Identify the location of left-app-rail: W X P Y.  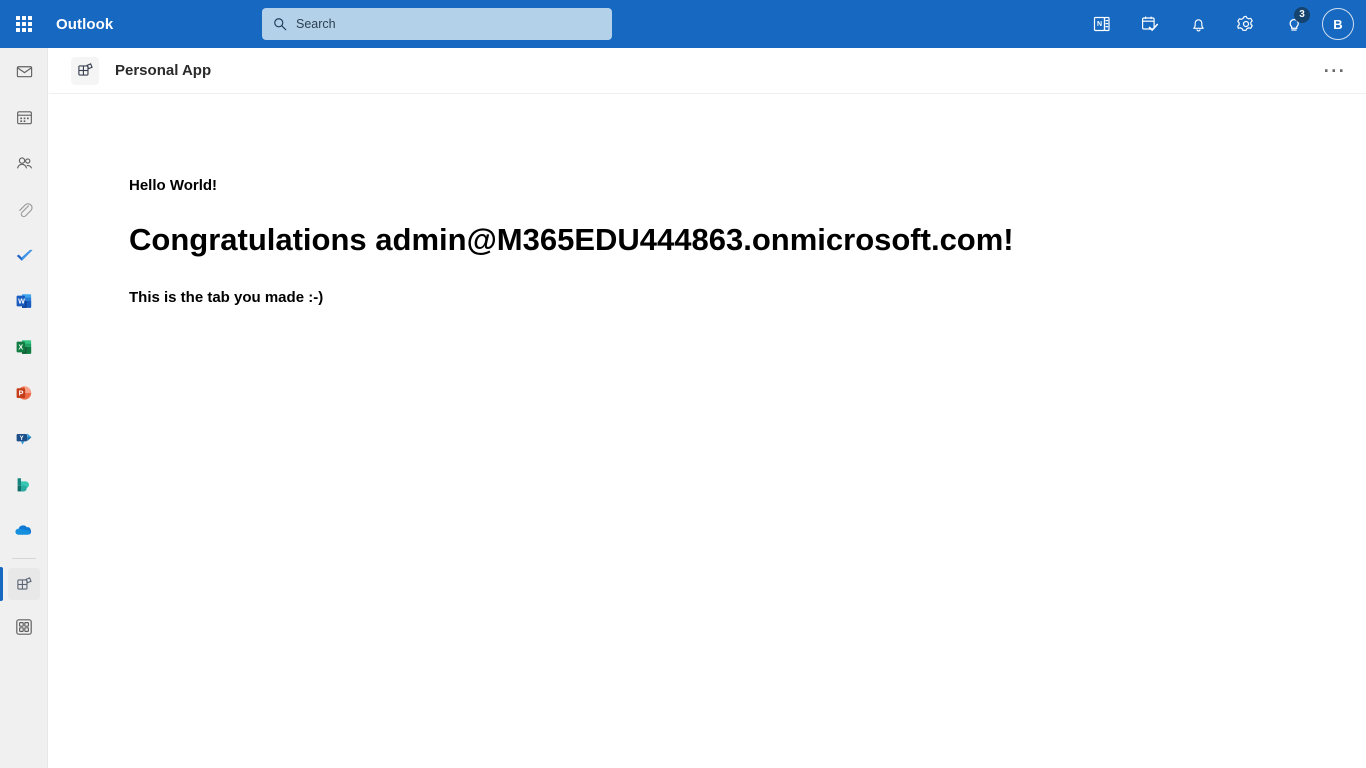
(24, 408).